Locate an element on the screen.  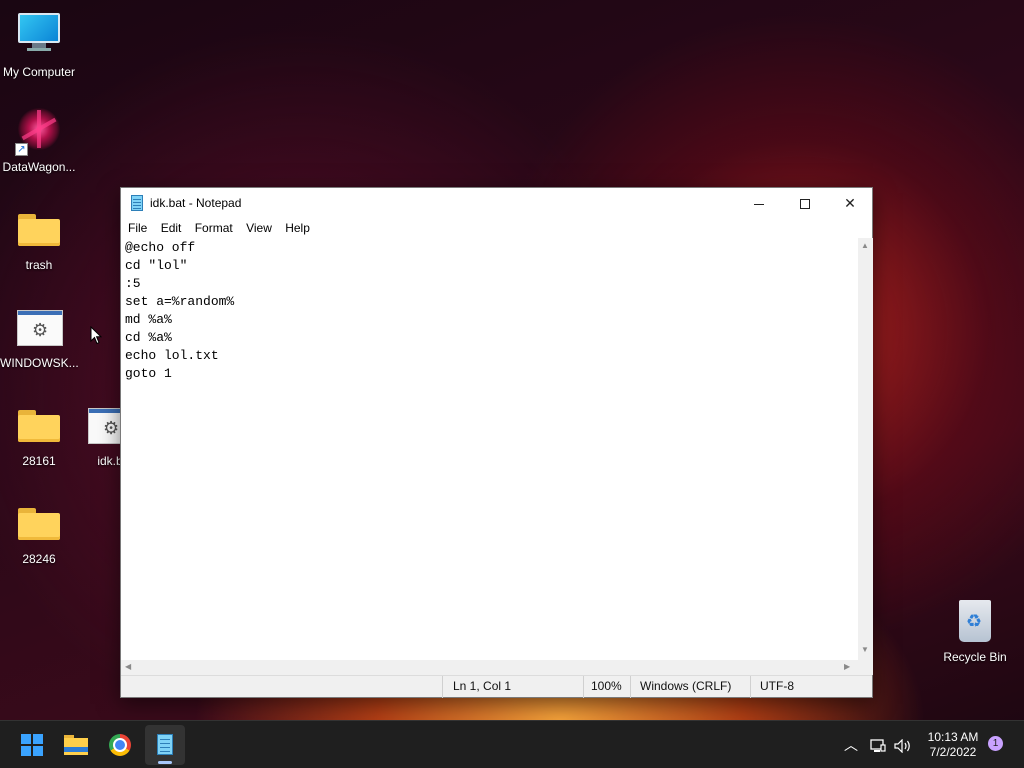
show-hidden-icons-button: ︿ is located at coordinates (851, 744).